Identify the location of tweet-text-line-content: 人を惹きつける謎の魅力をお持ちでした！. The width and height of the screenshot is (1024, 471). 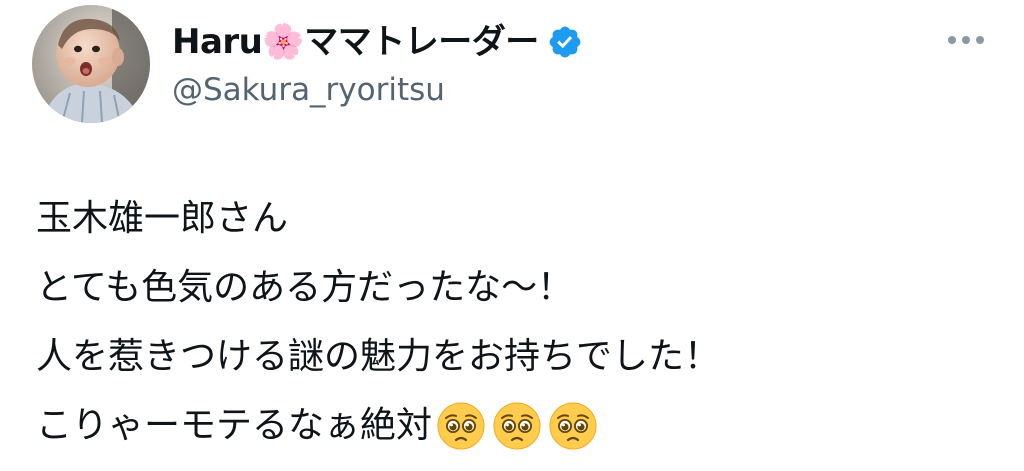
(378, 356).